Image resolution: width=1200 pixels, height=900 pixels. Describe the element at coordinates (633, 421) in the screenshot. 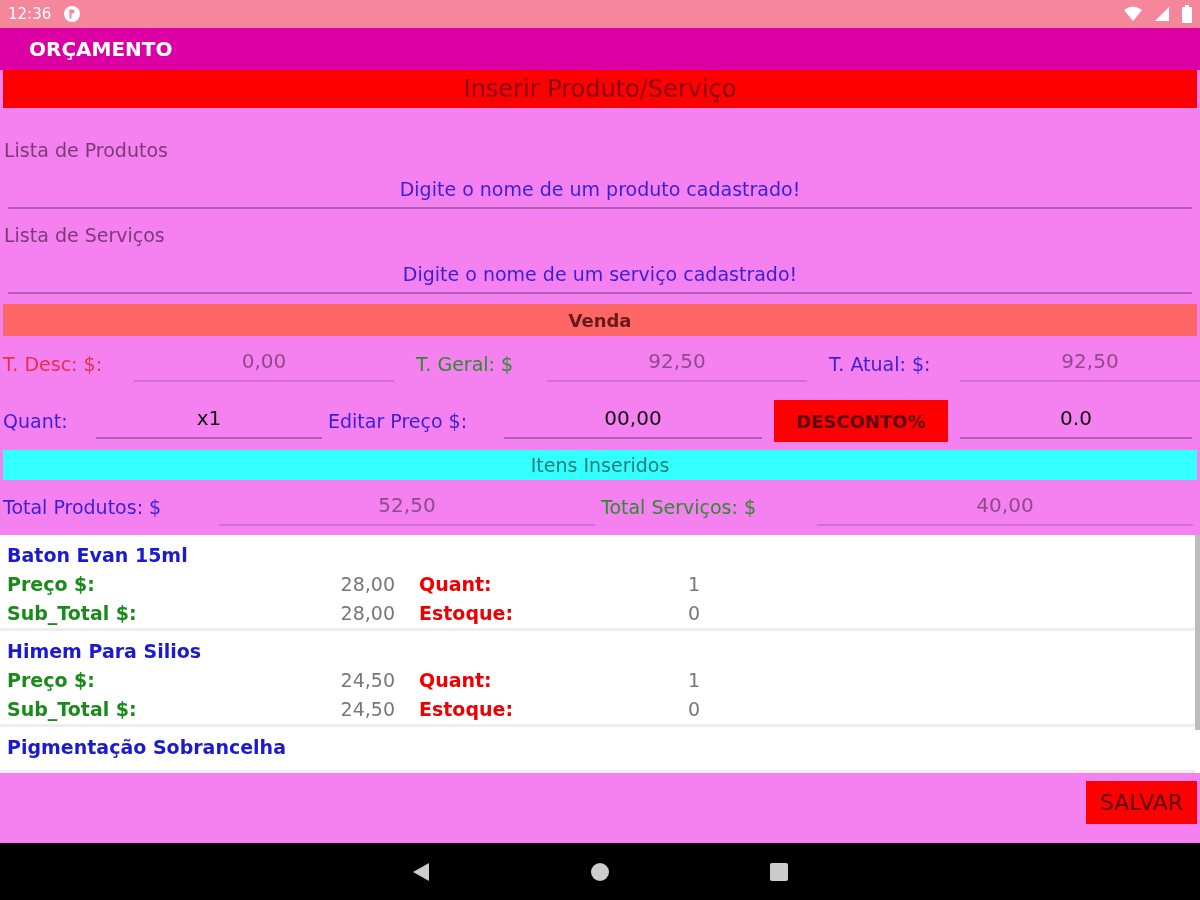

I see `input-field: 00,00` at that location.